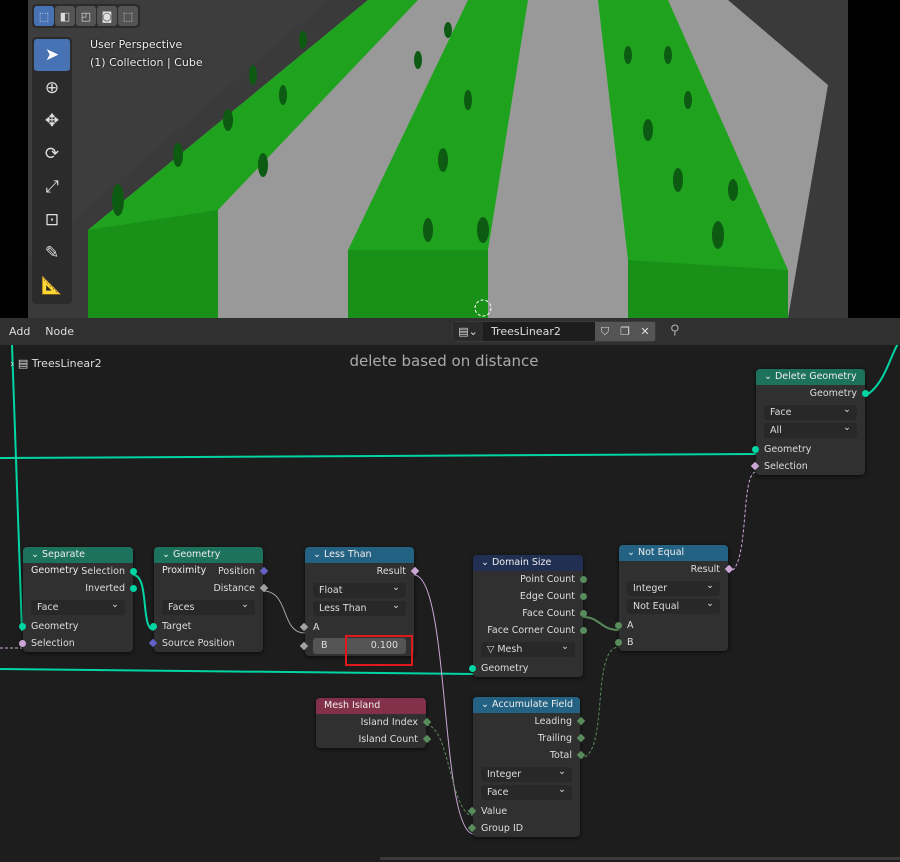 The width and height of the screenshot is (900, 862). What do you see at coordinates (605, 331) in the screenshot?
I see `fake-user-icon: ⛉` at bounding box center [605, 331].